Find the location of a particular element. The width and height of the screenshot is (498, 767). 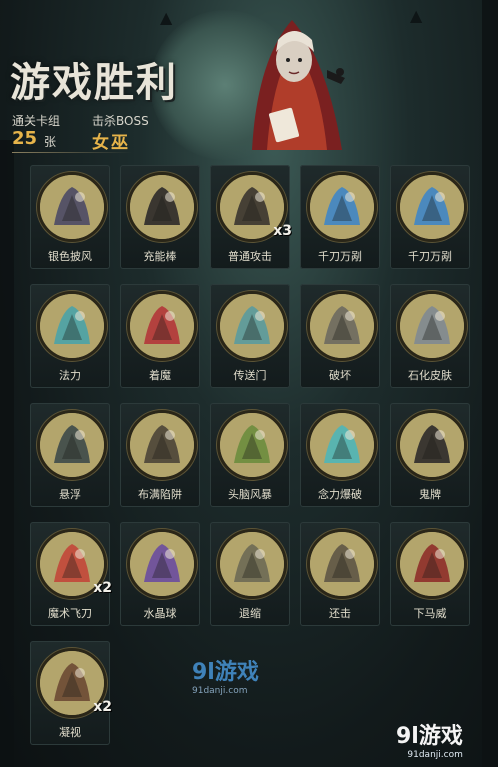

skill-card-name: 念力爆破 is located at coordinates (340, 494).